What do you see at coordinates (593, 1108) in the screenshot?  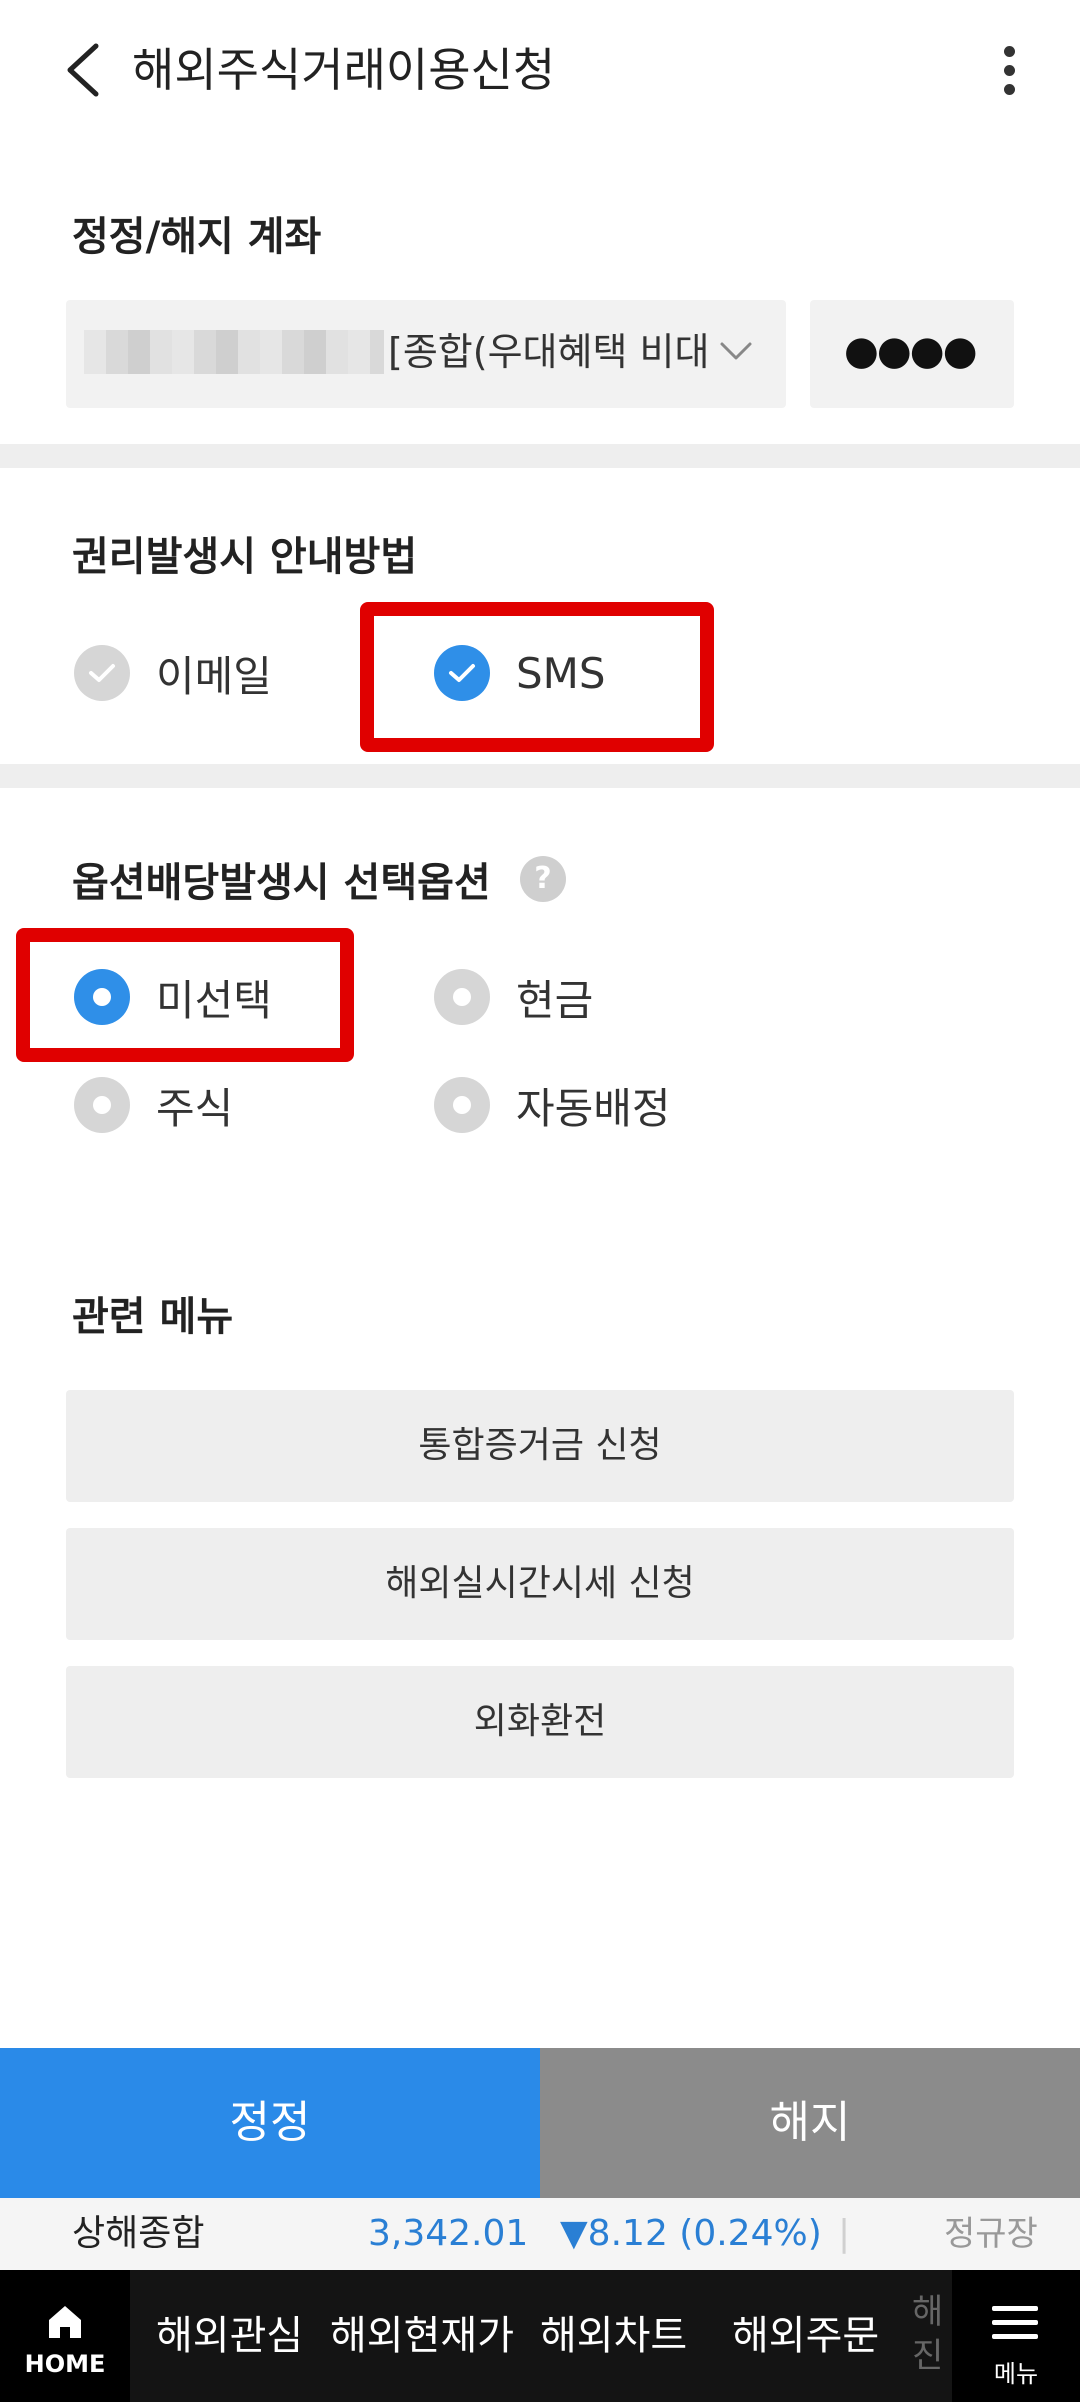 I see `option-radio-label: 자동배정` at bounding box center [593, 1108].